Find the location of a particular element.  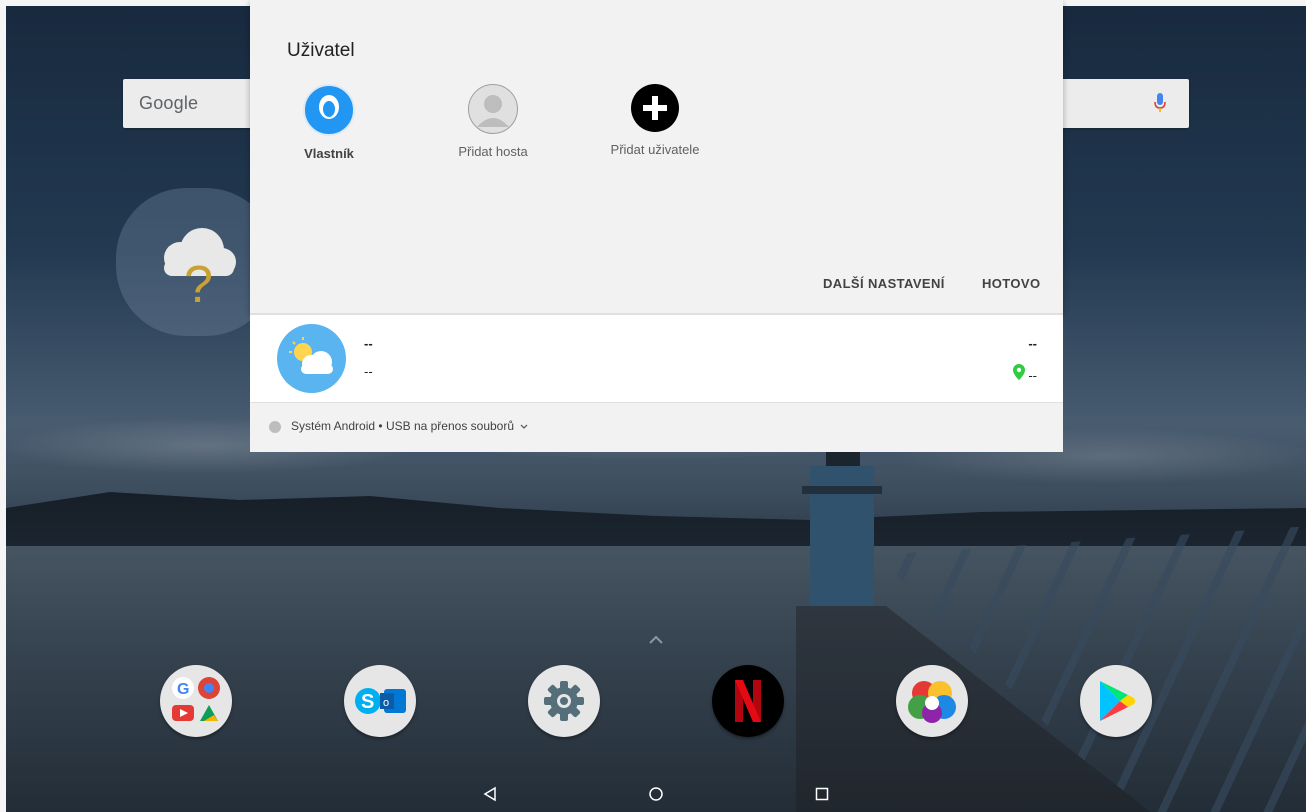

netflix-app is located at coordinates (748, 701).